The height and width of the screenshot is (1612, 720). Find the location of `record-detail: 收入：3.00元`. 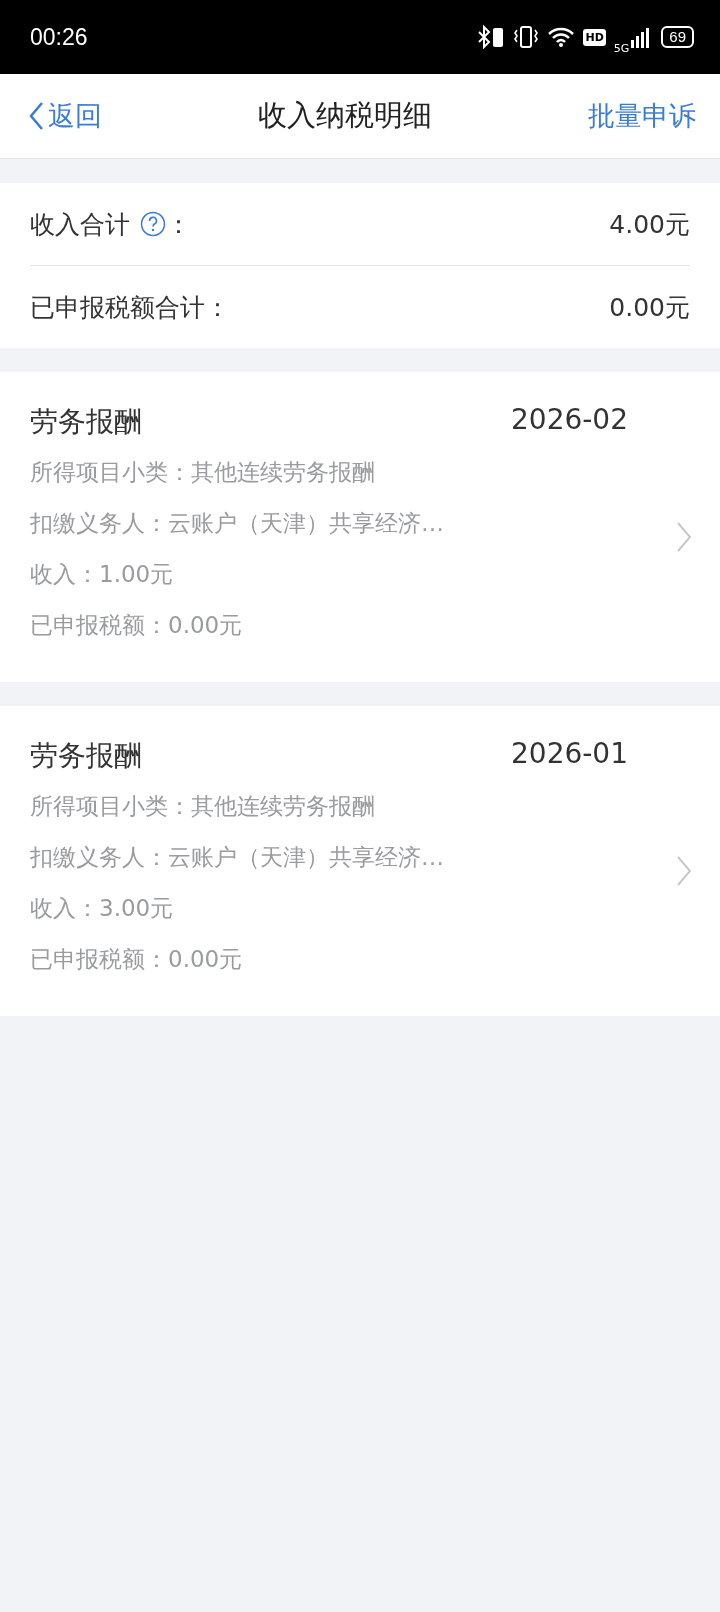

record-detail: 收入：3.00元 is located at coordinates (102, 908).